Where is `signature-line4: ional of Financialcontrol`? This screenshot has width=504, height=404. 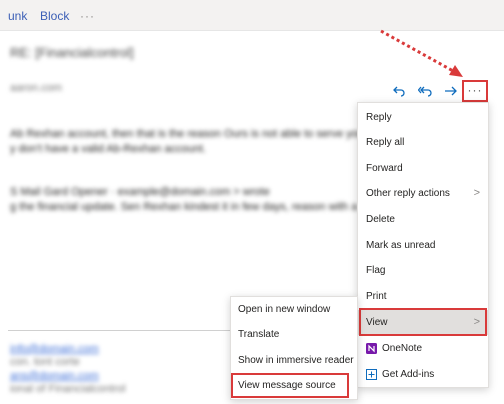 signature-line4: ional of Financialcontrol is located at coordinates (68, 389).